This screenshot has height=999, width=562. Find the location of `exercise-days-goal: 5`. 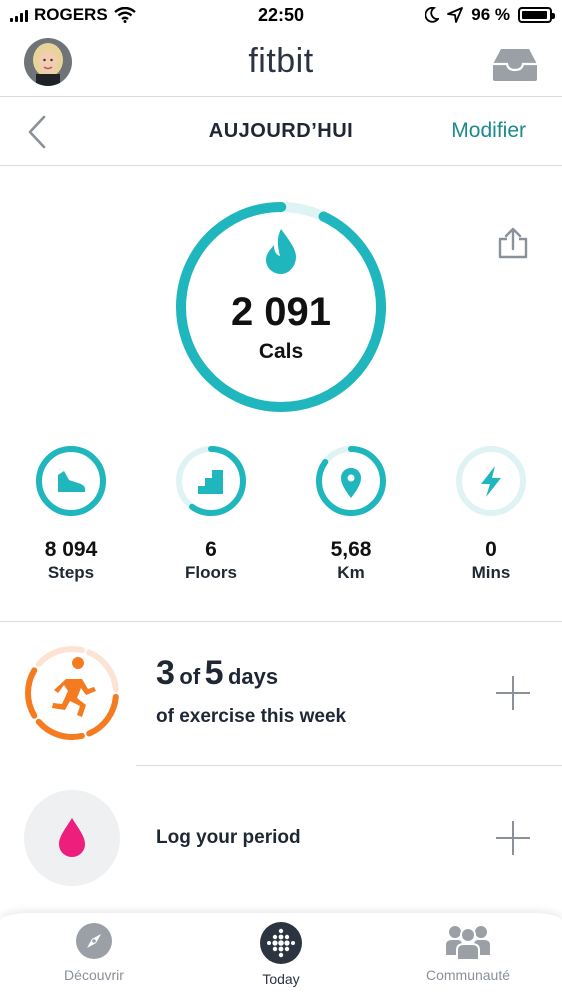

exercise-days-goal: 5 is located at coordinates (214, 673).